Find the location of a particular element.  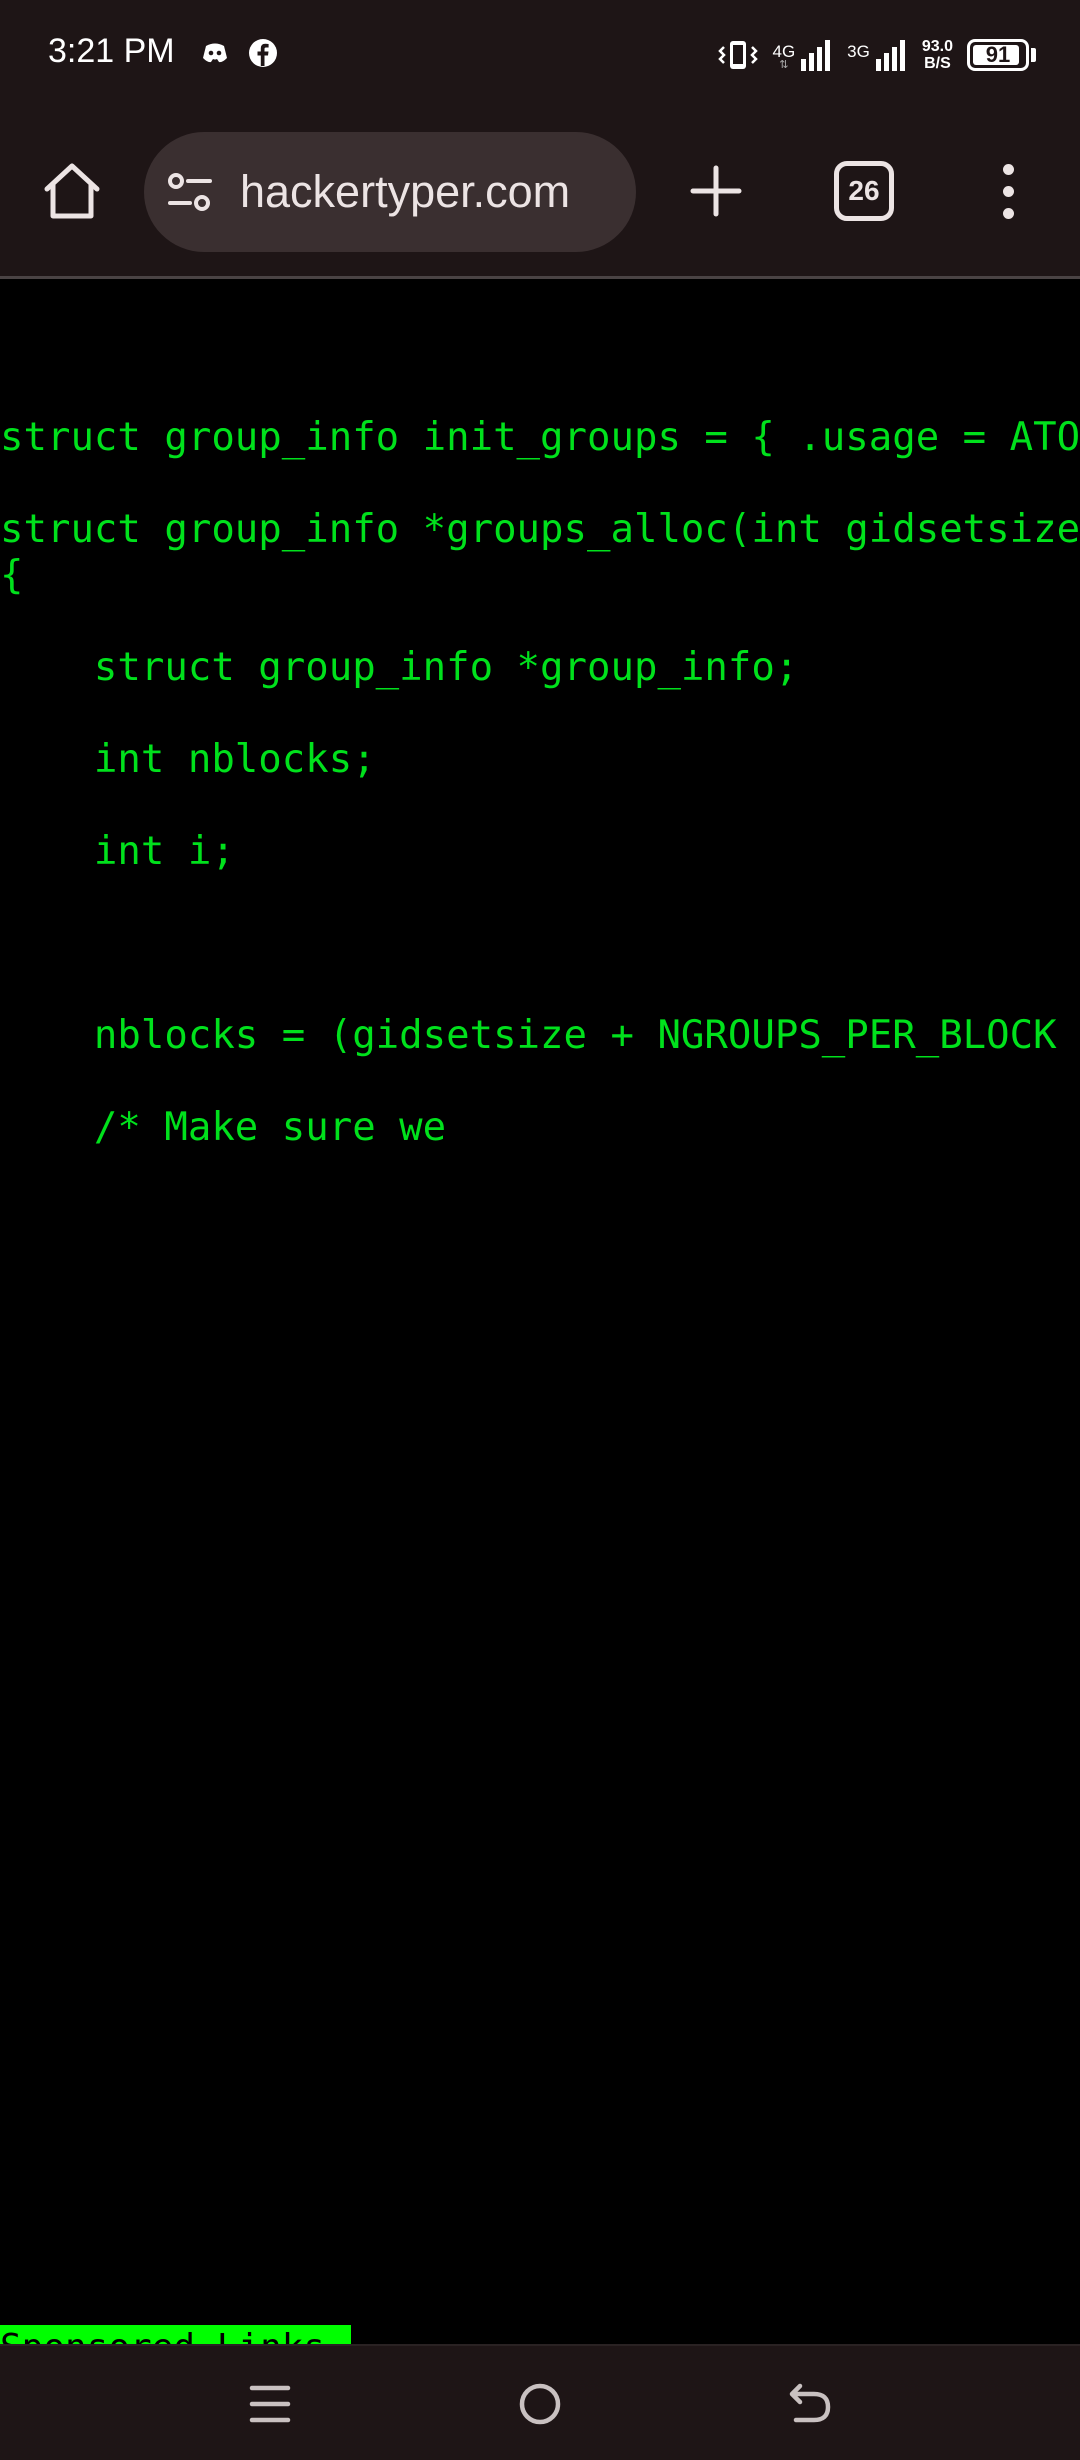

tab-switcher-button: 26 is located at coordinates (864, 191).